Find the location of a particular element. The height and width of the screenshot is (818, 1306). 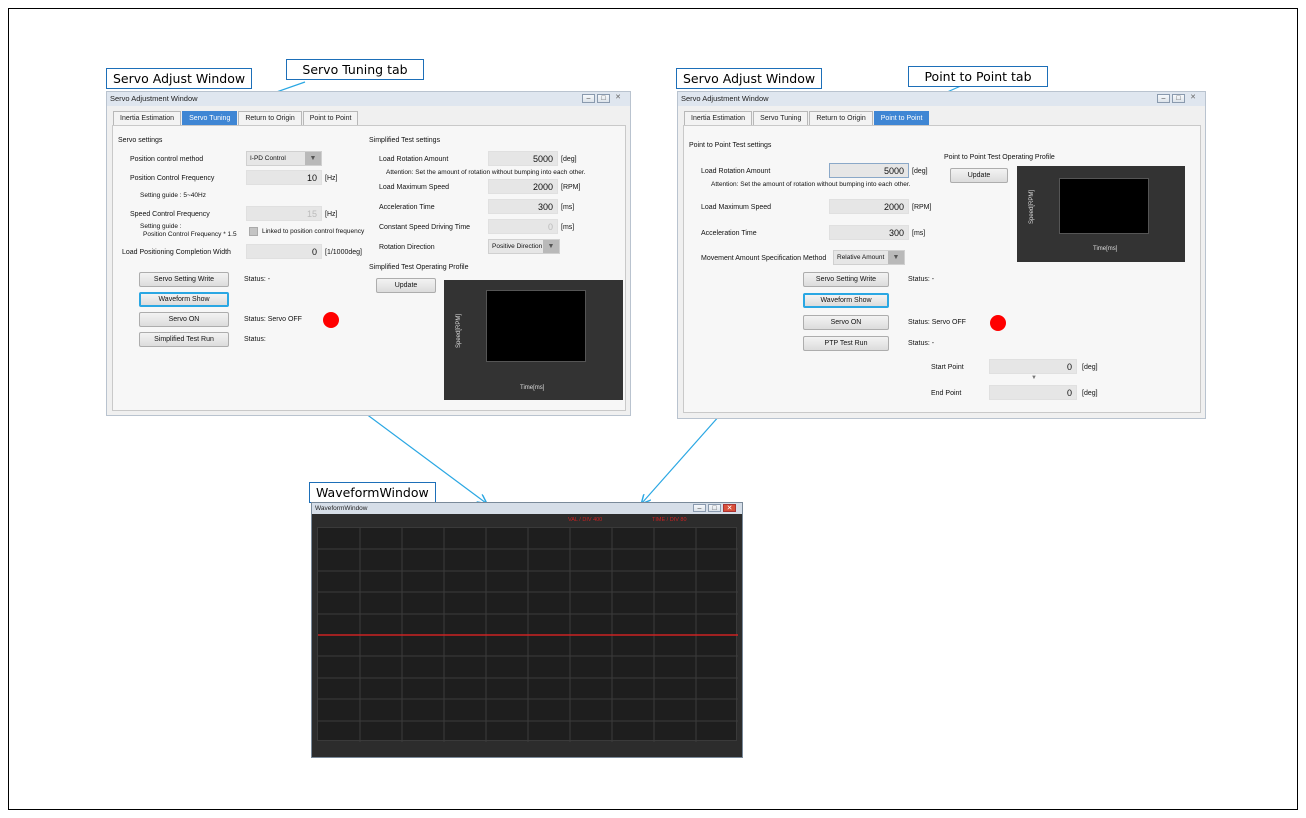

callout-right-window: Servo Adjust Window is located at coordinates (749, 78).